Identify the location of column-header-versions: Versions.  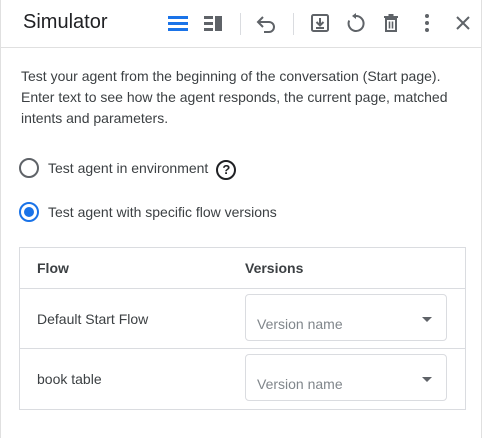
(274, 268).